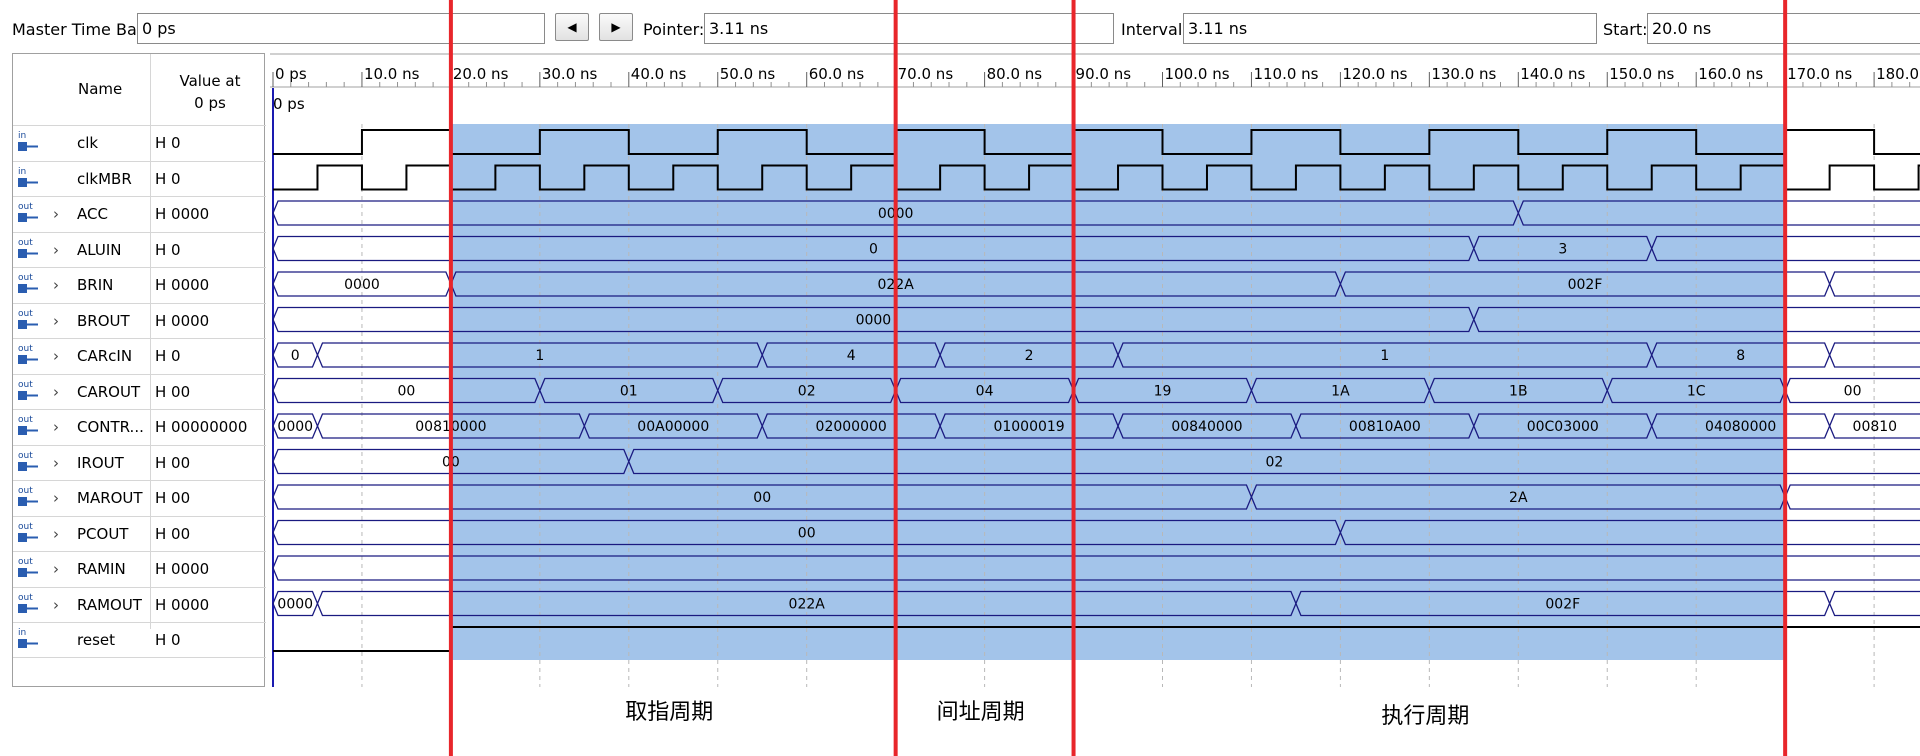 This screenshot has width=1920, height=756. Describe the element at coordinates (451, 463) in the screenshot. I see `bus-value-label: 00` at that location.